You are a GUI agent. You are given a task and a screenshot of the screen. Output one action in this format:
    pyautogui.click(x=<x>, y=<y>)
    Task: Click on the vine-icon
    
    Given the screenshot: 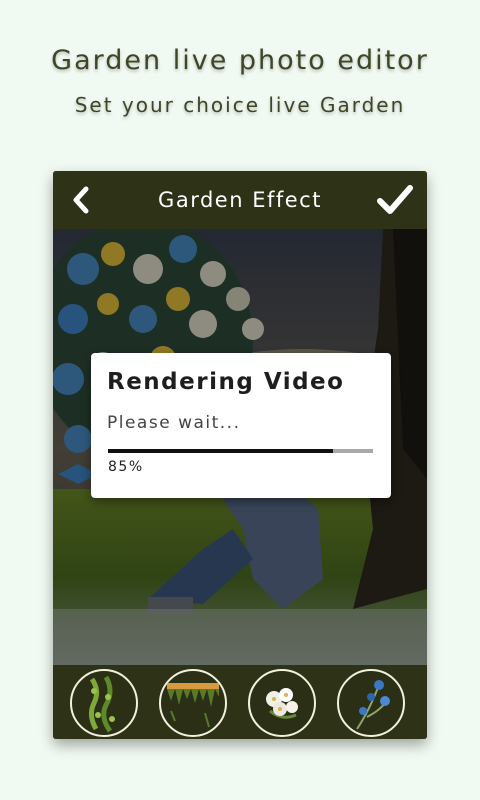 What is the action you would take?
    pyautogui.click(x=101, y=704)
    